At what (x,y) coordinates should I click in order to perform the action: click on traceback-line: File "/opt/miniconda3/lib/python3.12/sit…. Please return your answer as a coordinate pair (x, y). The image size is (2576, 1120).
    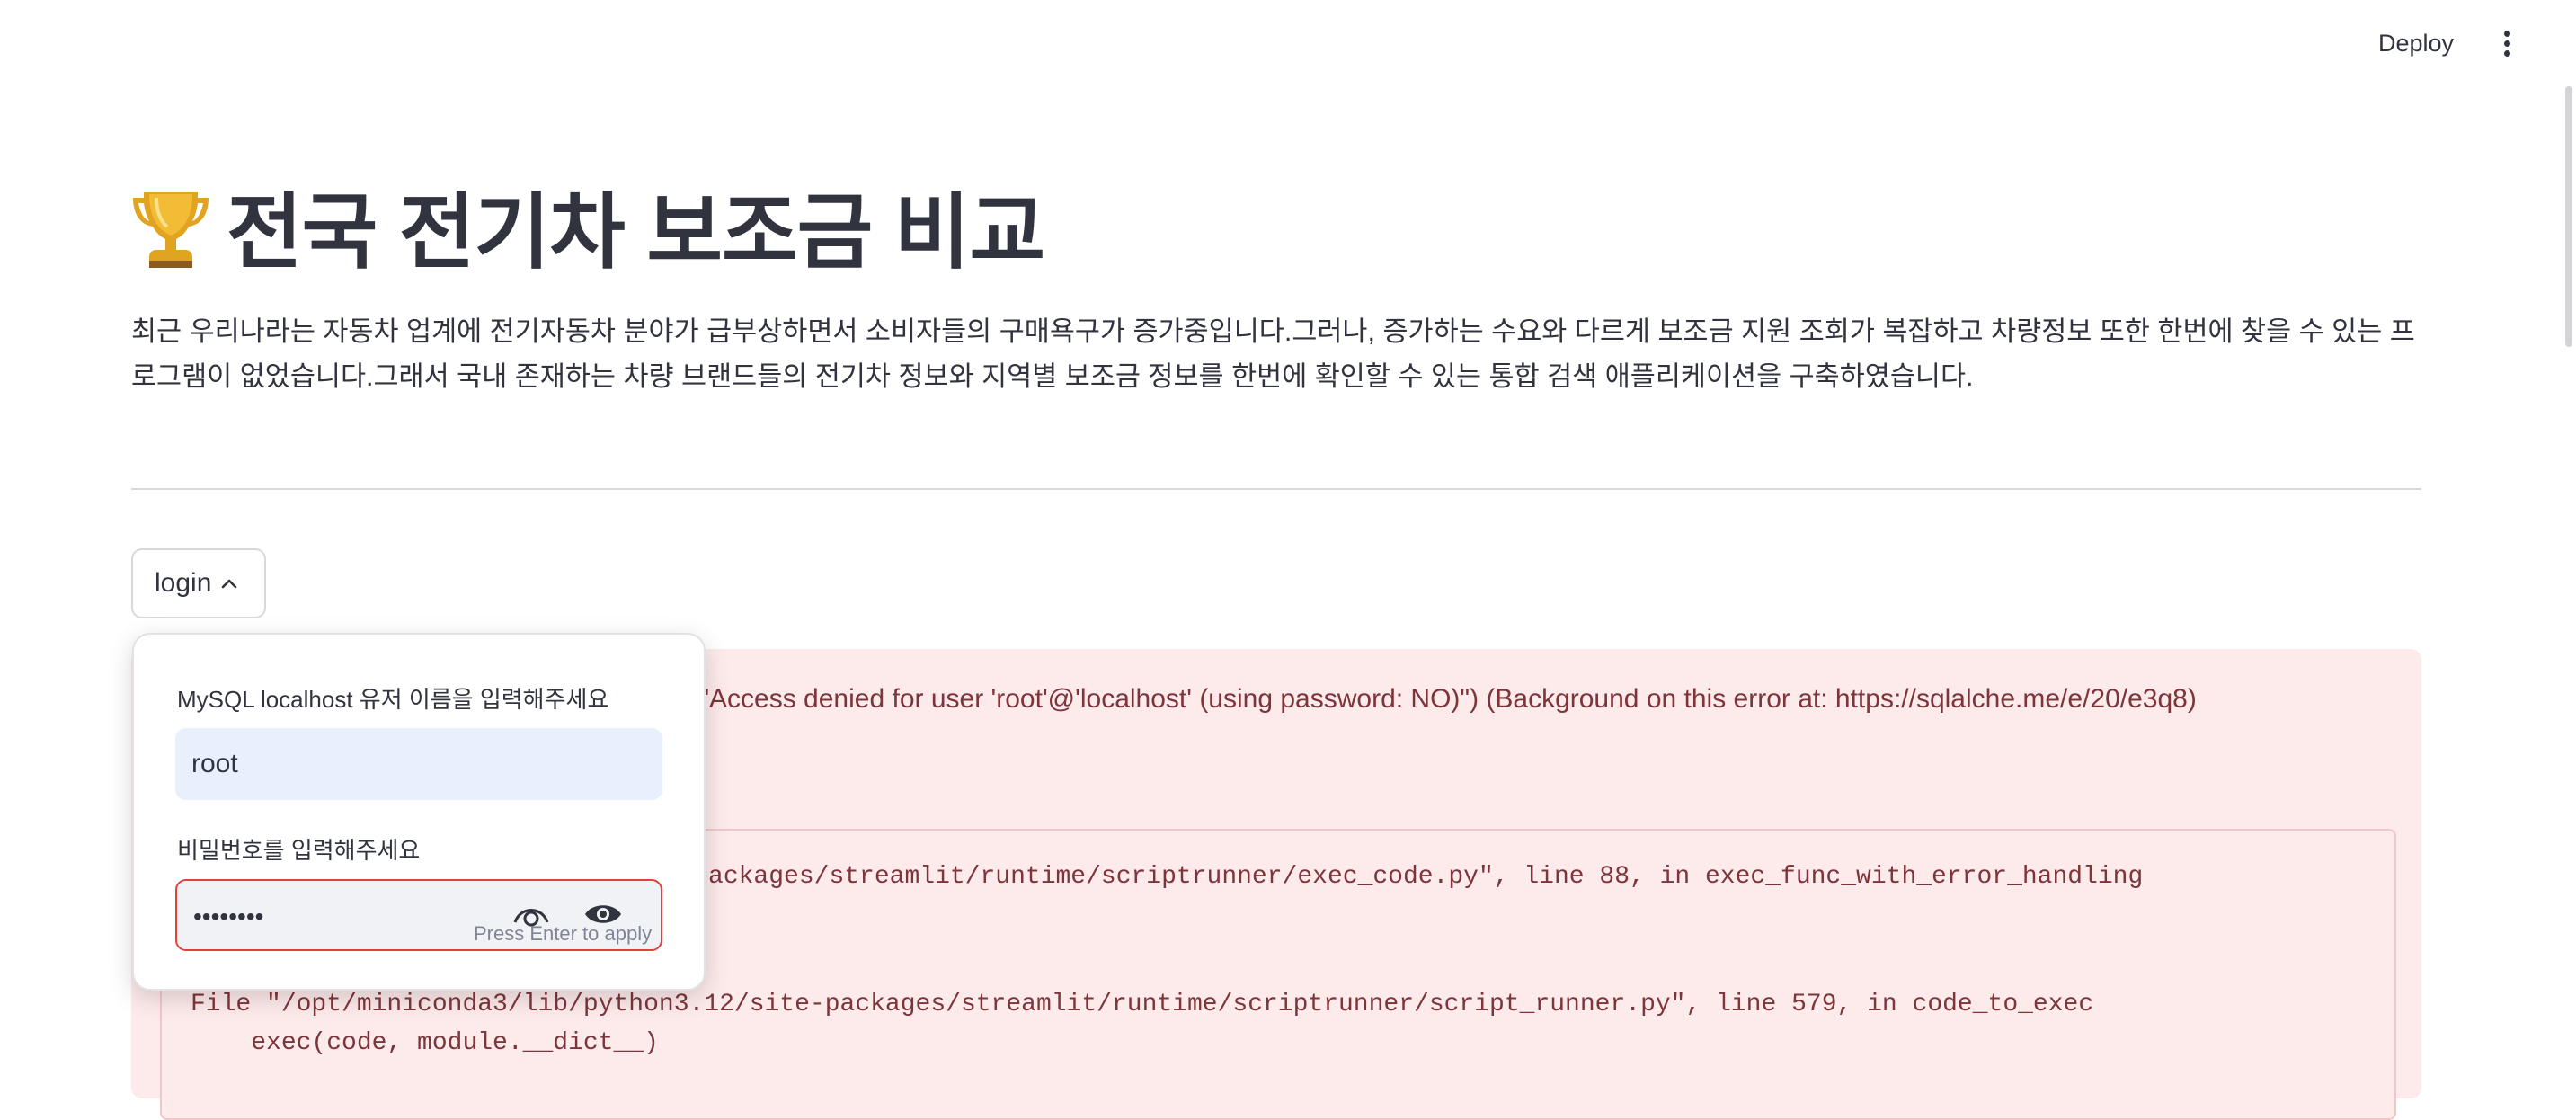
    Looking at the image, I should click on (1142, 1005).